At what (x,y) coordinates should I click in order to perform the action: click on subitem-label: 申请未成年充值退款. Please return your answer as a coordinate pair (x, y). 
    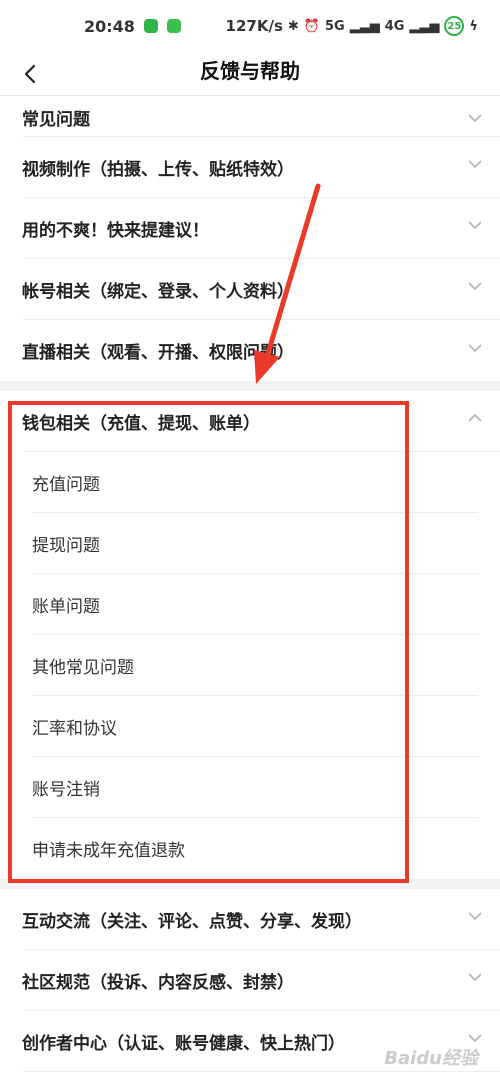
    Looking at the image, I should click on (108, 851).